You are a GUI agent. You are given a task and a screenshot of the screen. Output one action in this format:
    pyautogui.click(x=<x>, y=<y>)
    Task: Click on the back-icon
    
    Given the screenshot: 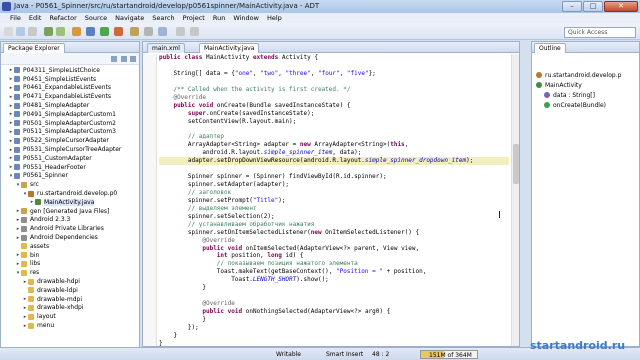 What is the action you would take?
    pyautogui.click(x=180, y=31)
    